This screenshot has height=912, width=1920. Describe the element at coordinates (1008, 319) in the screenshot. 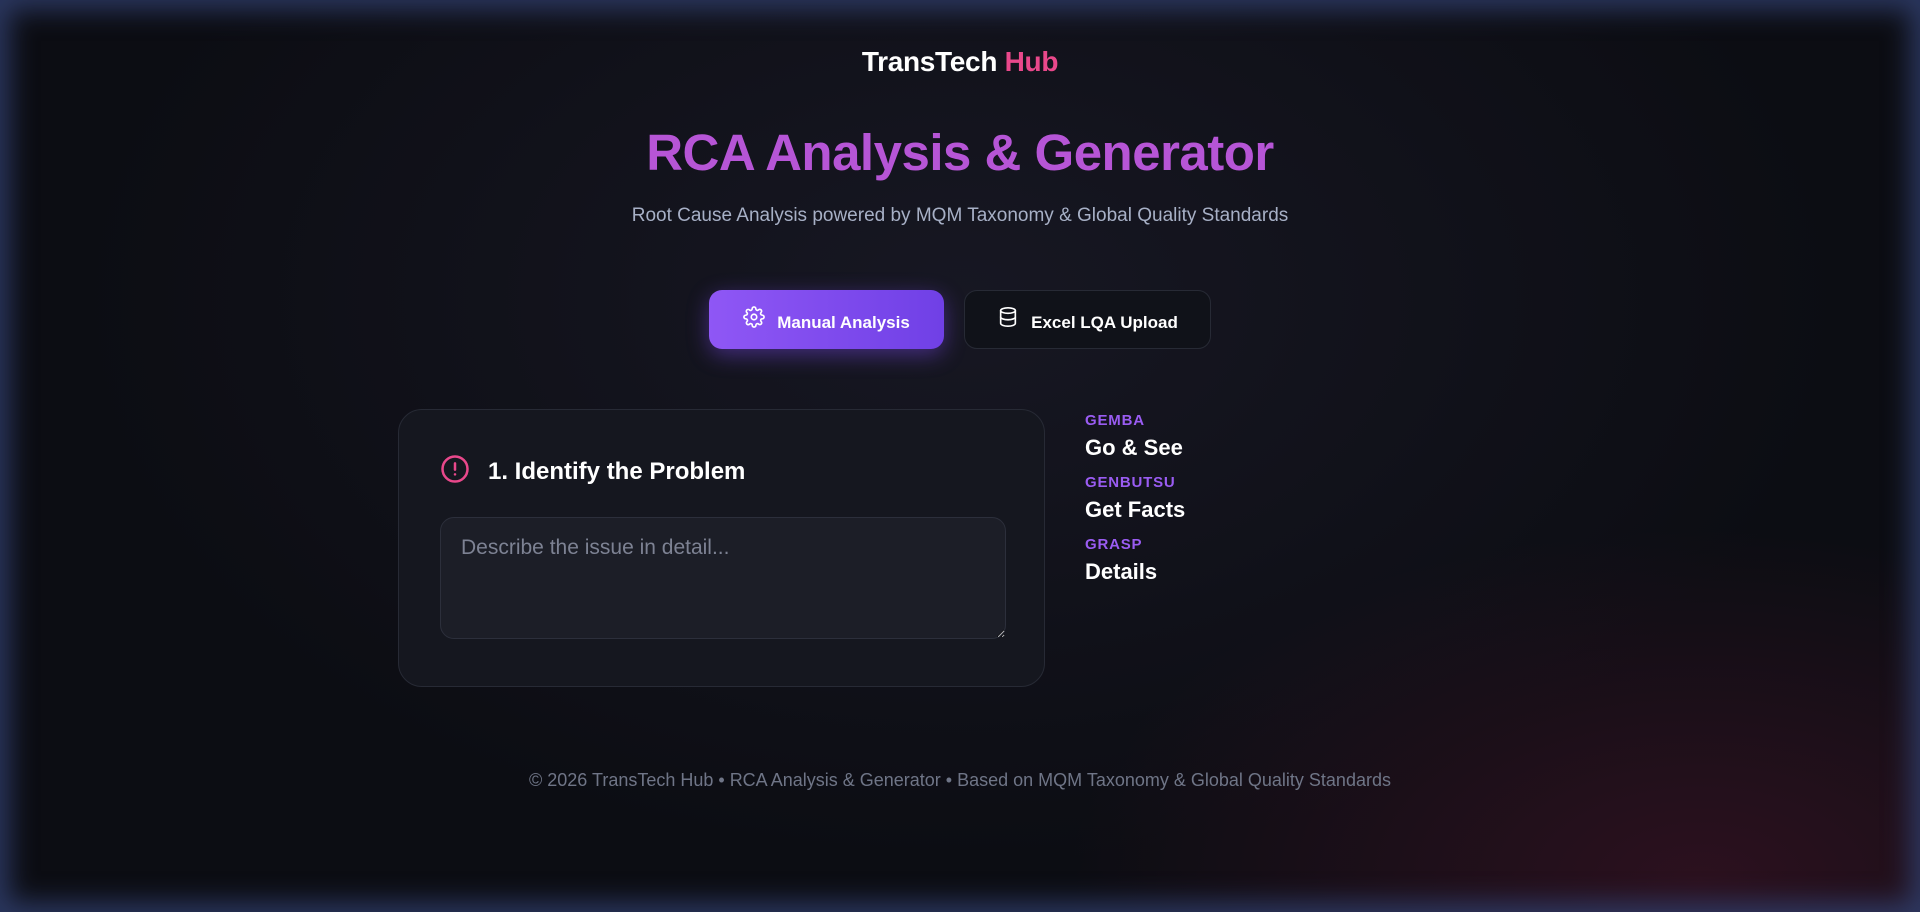

I see `database-icon` at that location.